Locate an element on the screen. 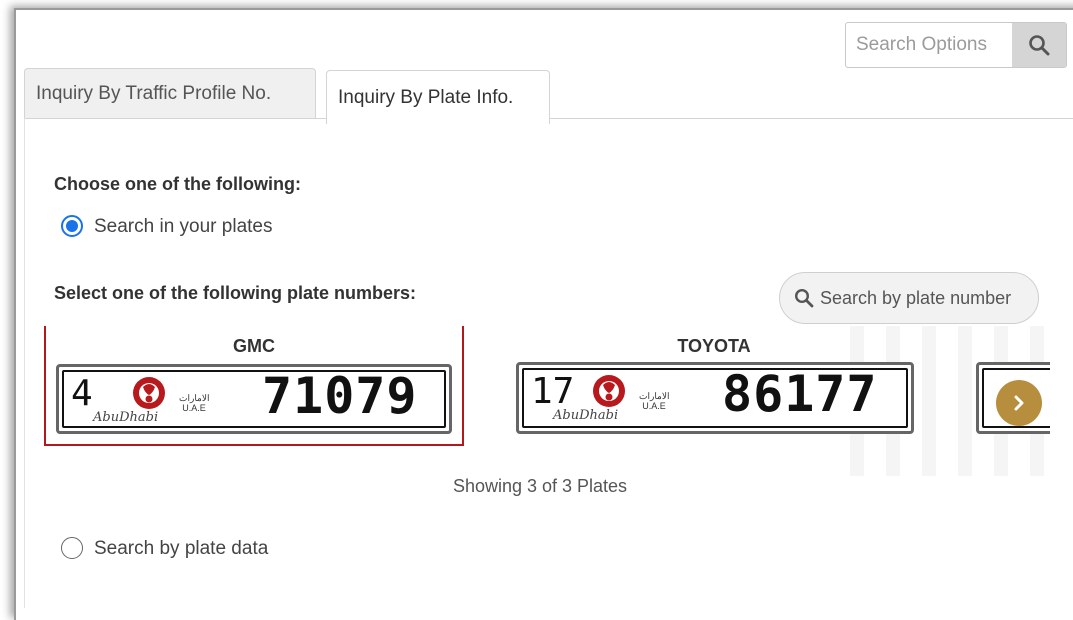  plate-card-toyota: TOYOTA 17 AbuDhabi الامارات U.A.E 86177 is located at coordinates (714, 385).